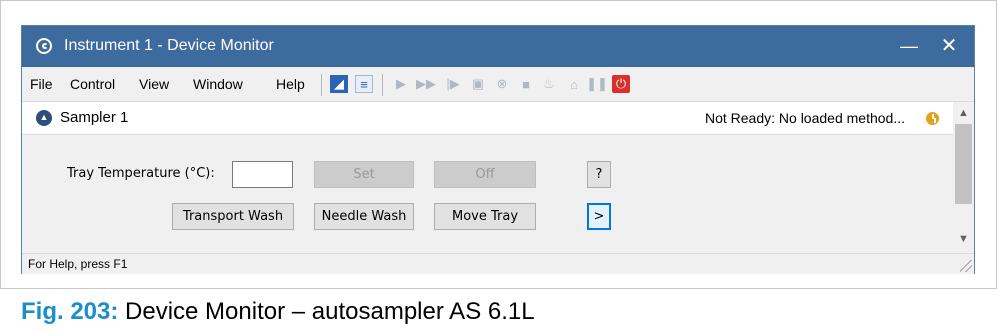  Describe the element at coordinates (326, 311) in the screenshot. I see `figure-caption-text: Device Monitor – autosampler AS 6.1L` at that location.